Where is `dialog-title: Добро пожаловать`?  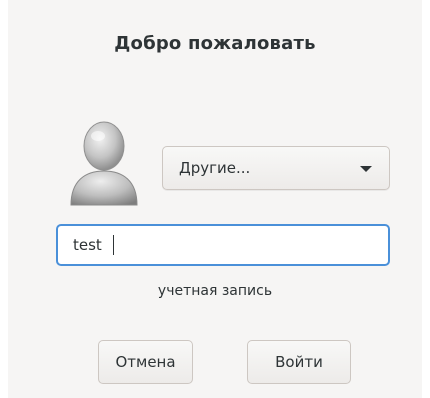
dialog-title: Добро пожаловать is located at coordinates (215, 43).